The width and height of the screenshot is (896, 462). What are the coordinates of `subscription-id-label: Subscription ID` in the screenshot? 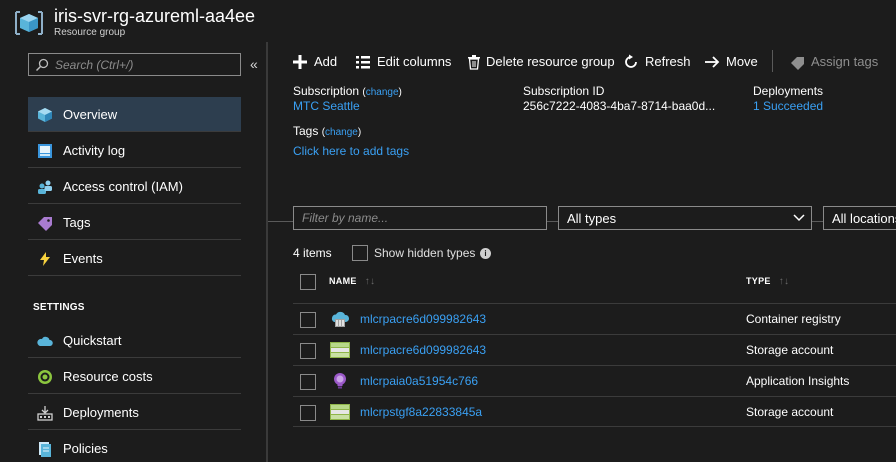 It's located at (564, 91).